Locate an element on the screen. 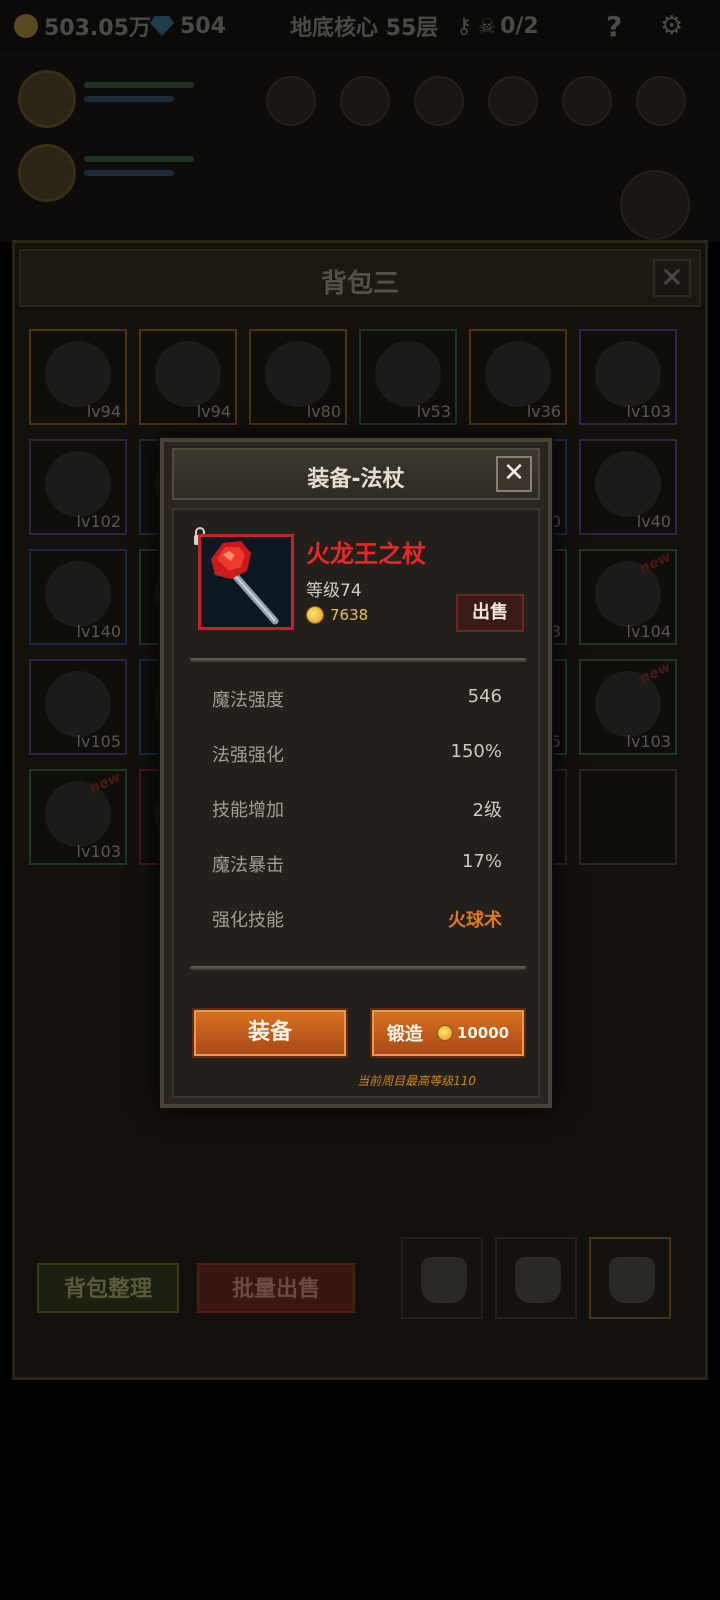 This screenshot has height=1600, width=720. sort-bag-button: 背包整理 is located at coordinates (108, 1288).